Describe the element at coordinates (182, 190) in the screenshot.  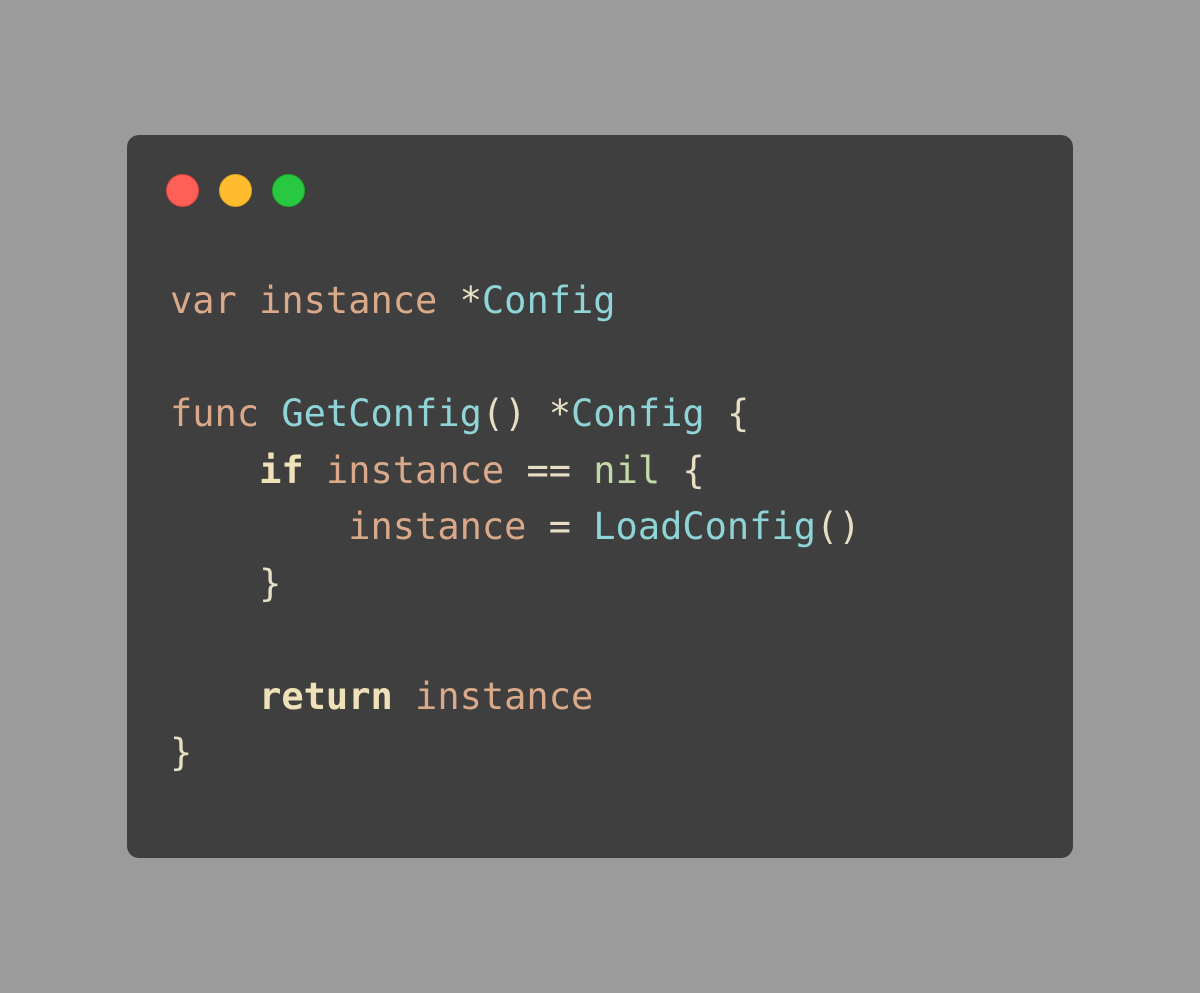
I see `close-button` at that location.